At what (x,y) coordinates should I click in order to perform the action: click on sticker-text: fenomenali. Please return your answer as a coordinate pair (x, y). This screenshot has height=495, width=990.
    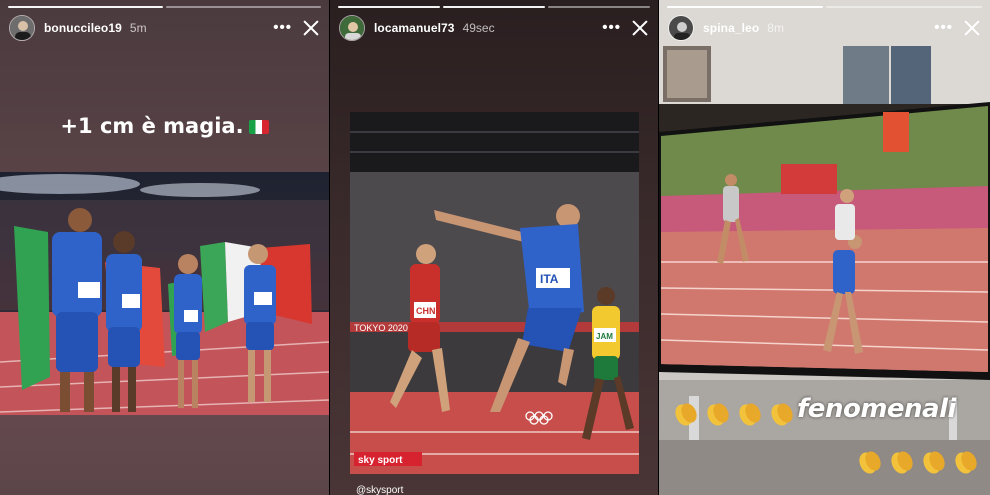
    Looking at the image, I should click on (876, 409).